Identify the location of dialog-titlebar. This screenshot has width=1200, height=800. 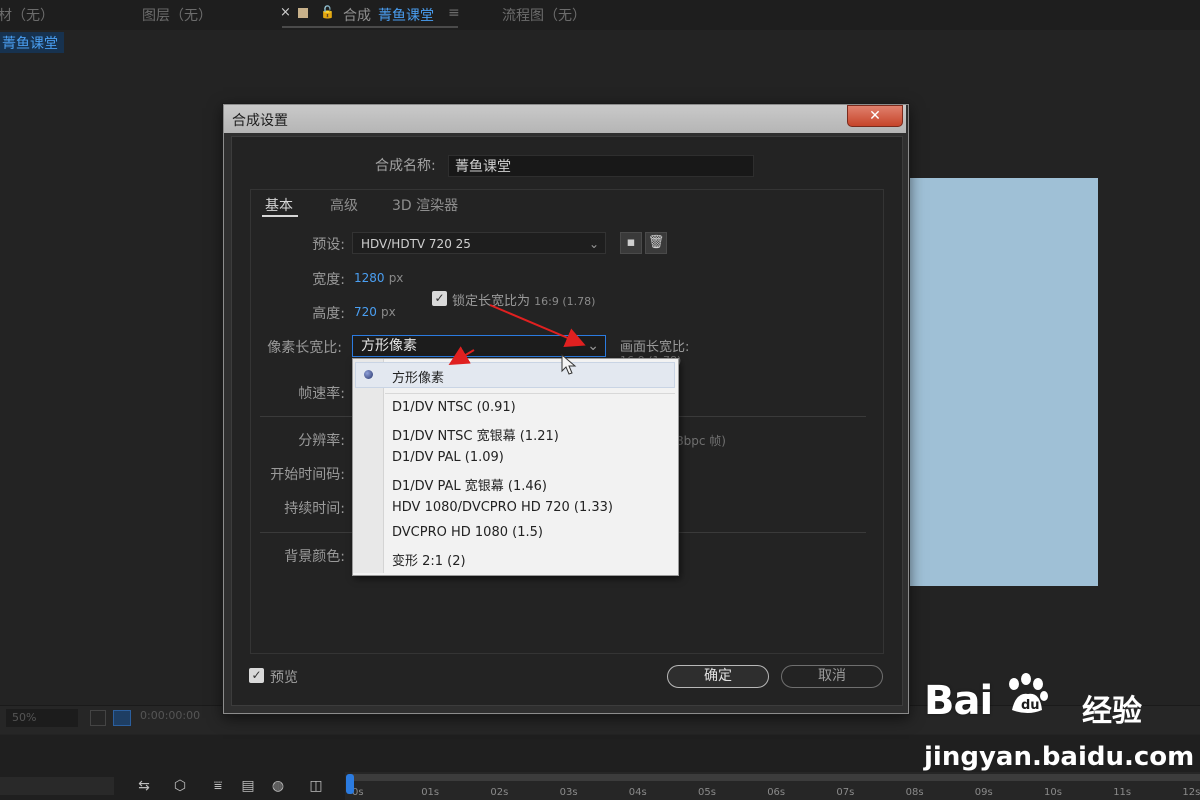
(565, 119).